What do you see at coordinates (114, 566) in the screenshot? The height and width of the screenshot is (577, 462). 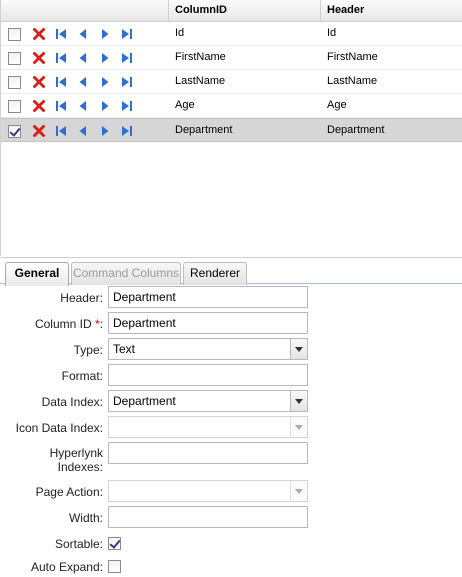 I see `auto-expand-checkbox` at bounding box center [114, 566].